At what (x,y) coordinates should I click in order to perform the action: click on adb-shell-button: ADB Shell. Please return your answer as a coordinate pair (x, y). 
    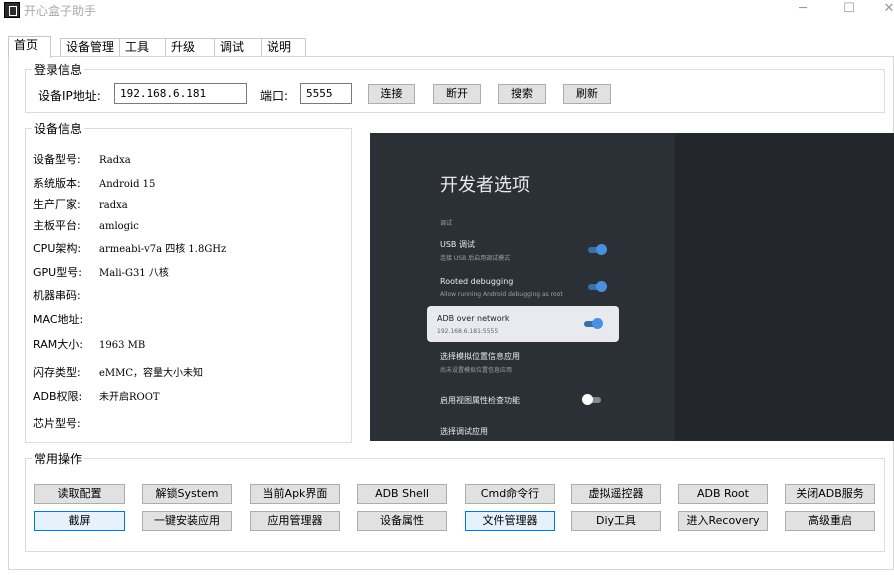
    Looking at the image, I should click on (402, 494).